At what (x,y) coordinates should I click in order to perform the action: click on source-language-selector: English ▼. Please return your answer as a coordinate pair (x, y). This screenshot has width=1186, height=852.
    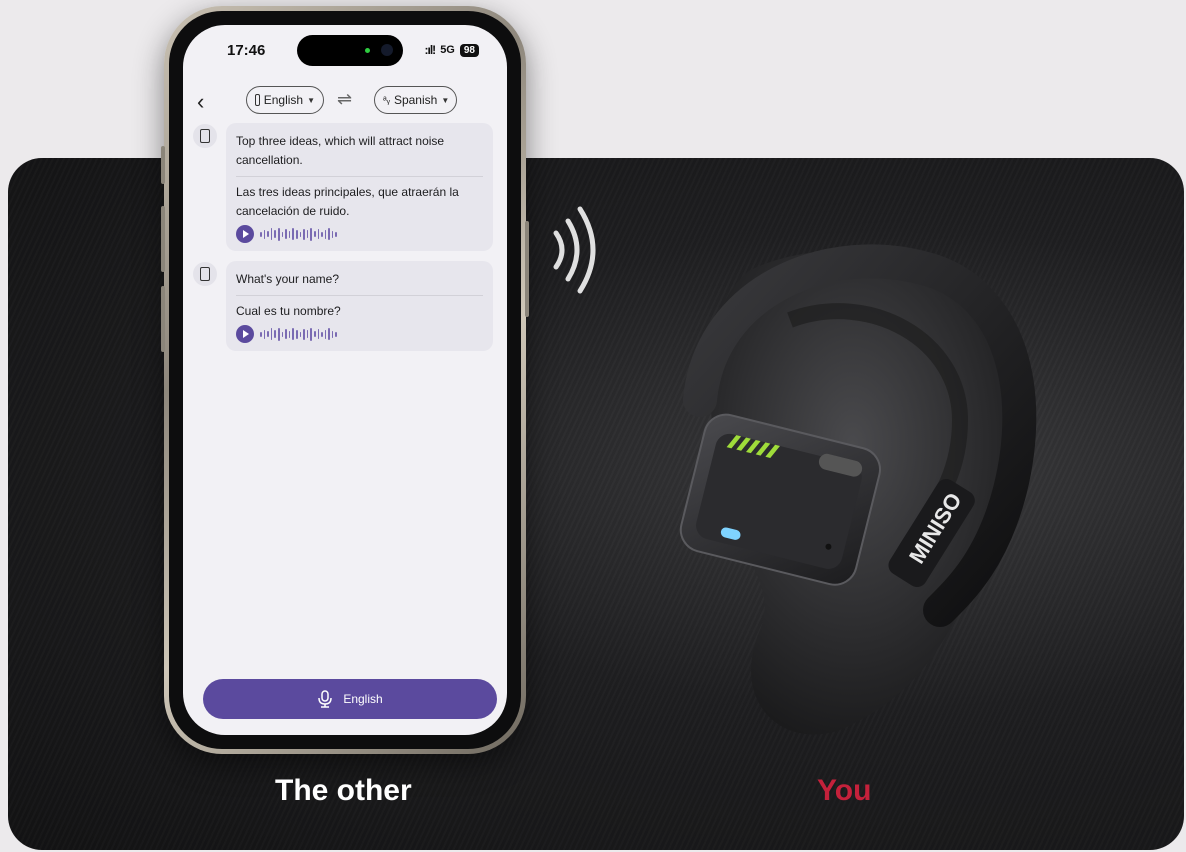
    Looking at the image, I should click on (285, 100).